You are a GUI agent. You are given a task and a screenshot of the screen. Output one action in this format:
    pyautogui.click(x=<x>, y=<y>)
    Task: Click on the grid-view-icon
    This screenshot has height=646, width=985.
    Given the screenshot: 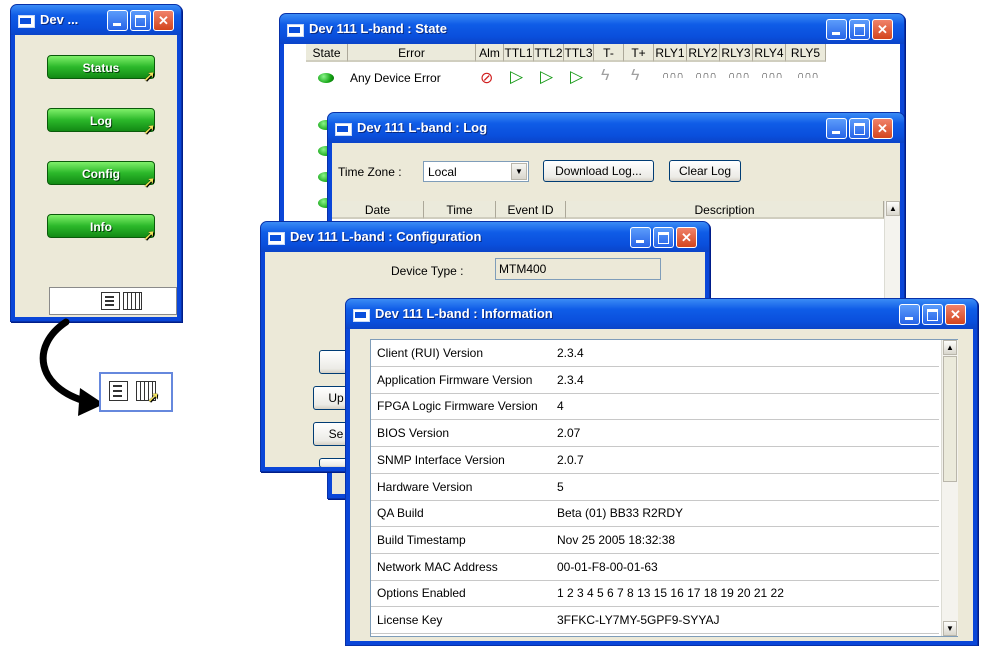 What is the action you would take?
    pyautogui.click(x=132, y=301)
    